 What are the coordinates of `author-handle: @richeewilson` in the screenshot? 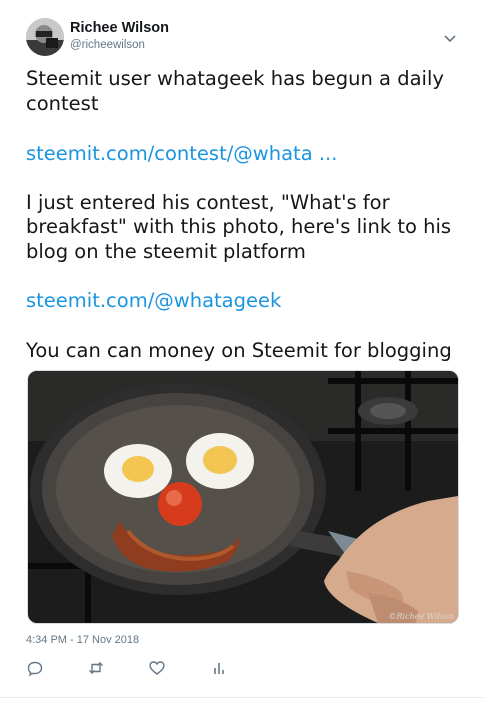 It's located at (107, 45).